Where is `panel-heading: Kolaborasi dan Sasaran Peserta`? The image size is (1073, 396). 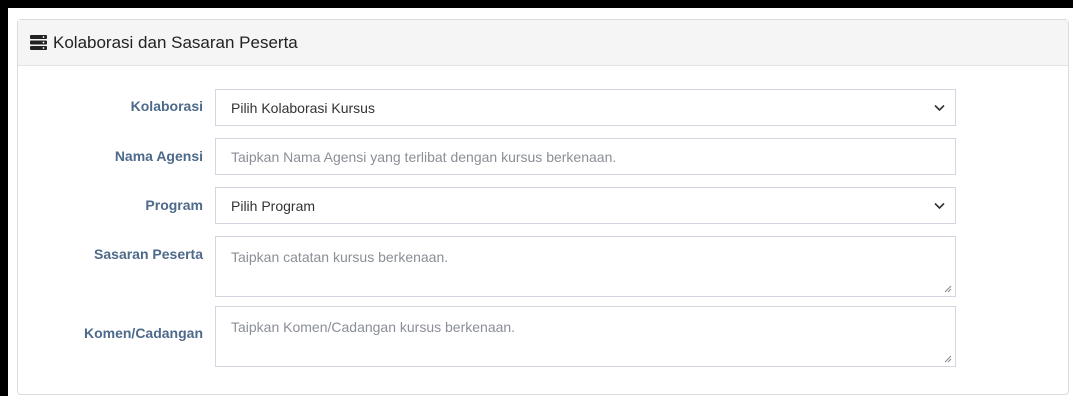
panel-heading: Kolaborasi dan Sasaran Peserta is located at coordinates (543, 43).